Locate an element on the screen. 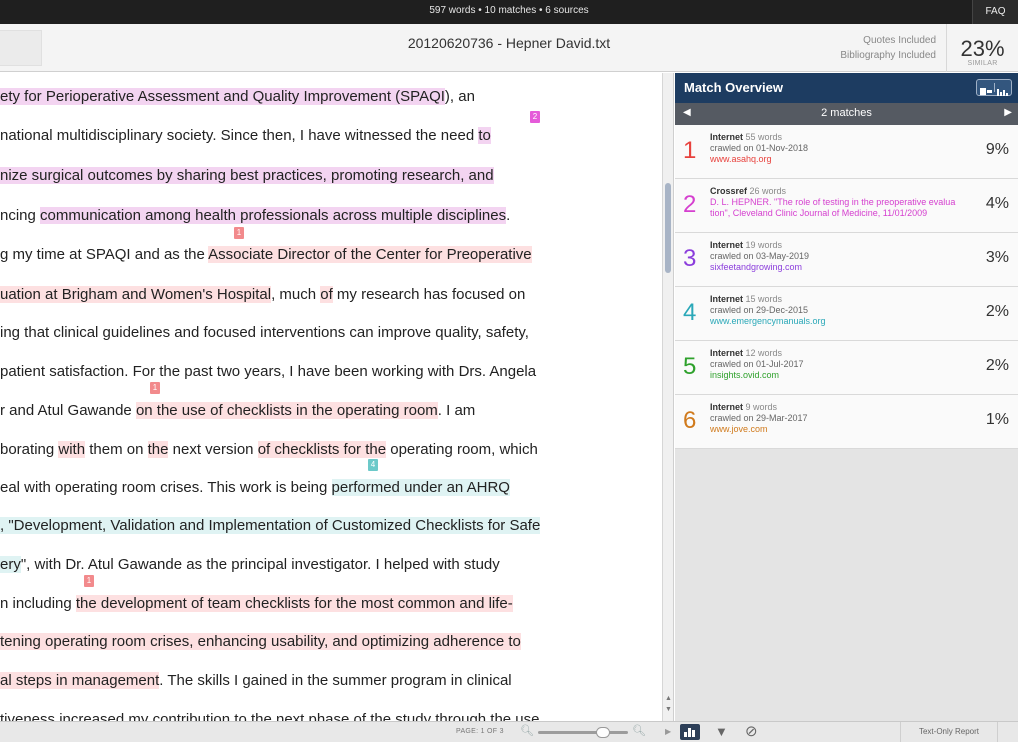 The image size is (1018, 742). text-segment: borating is located at coordinates (29, 449).